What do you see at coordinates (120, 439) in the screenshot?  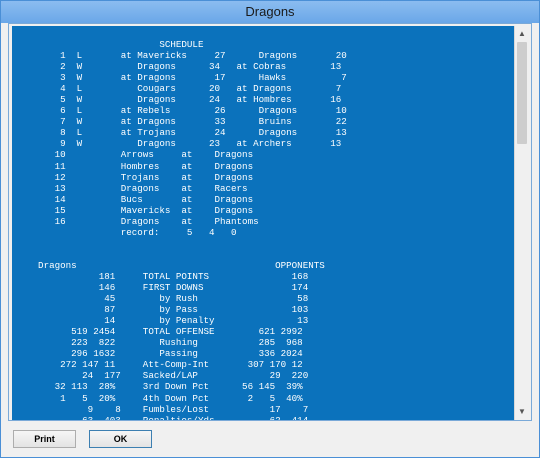 I see `ok-button: OK` at bounding box center [120, 439].